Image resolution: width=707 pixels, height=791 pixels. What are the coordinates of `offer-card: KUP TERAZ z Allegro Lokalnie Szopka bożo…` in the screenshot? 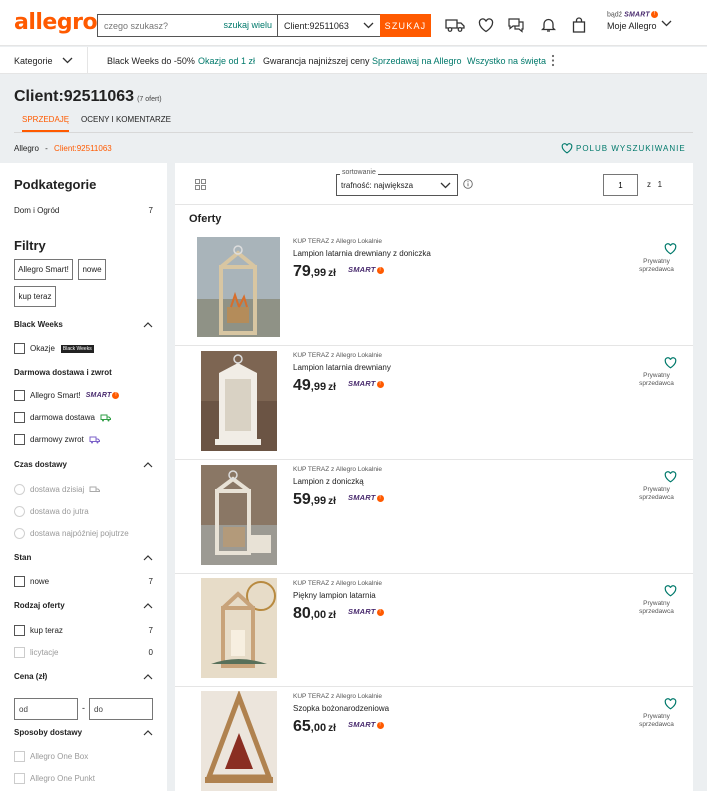 It's located at (434, 739).